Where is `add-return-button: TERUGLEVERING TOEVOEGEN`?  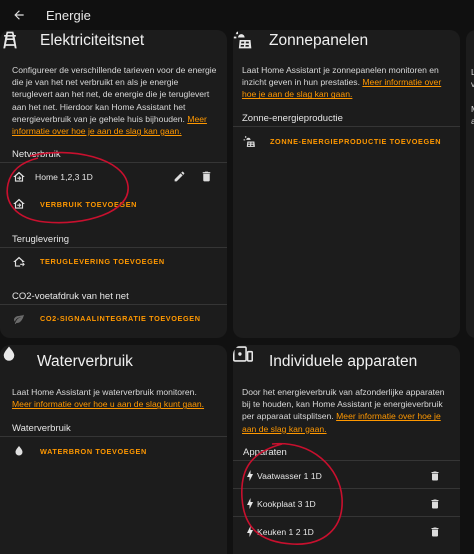
add-return-button: TERUGLEVERING TOEVOEGEN is located at coordinates (102, 261).